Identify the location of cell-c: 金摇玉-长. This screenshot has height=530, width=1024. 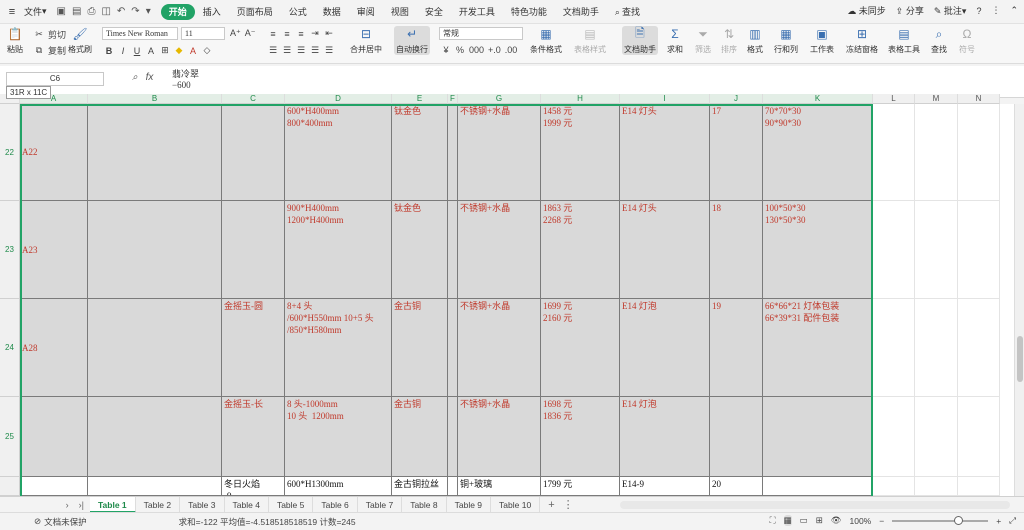
(253, 437).